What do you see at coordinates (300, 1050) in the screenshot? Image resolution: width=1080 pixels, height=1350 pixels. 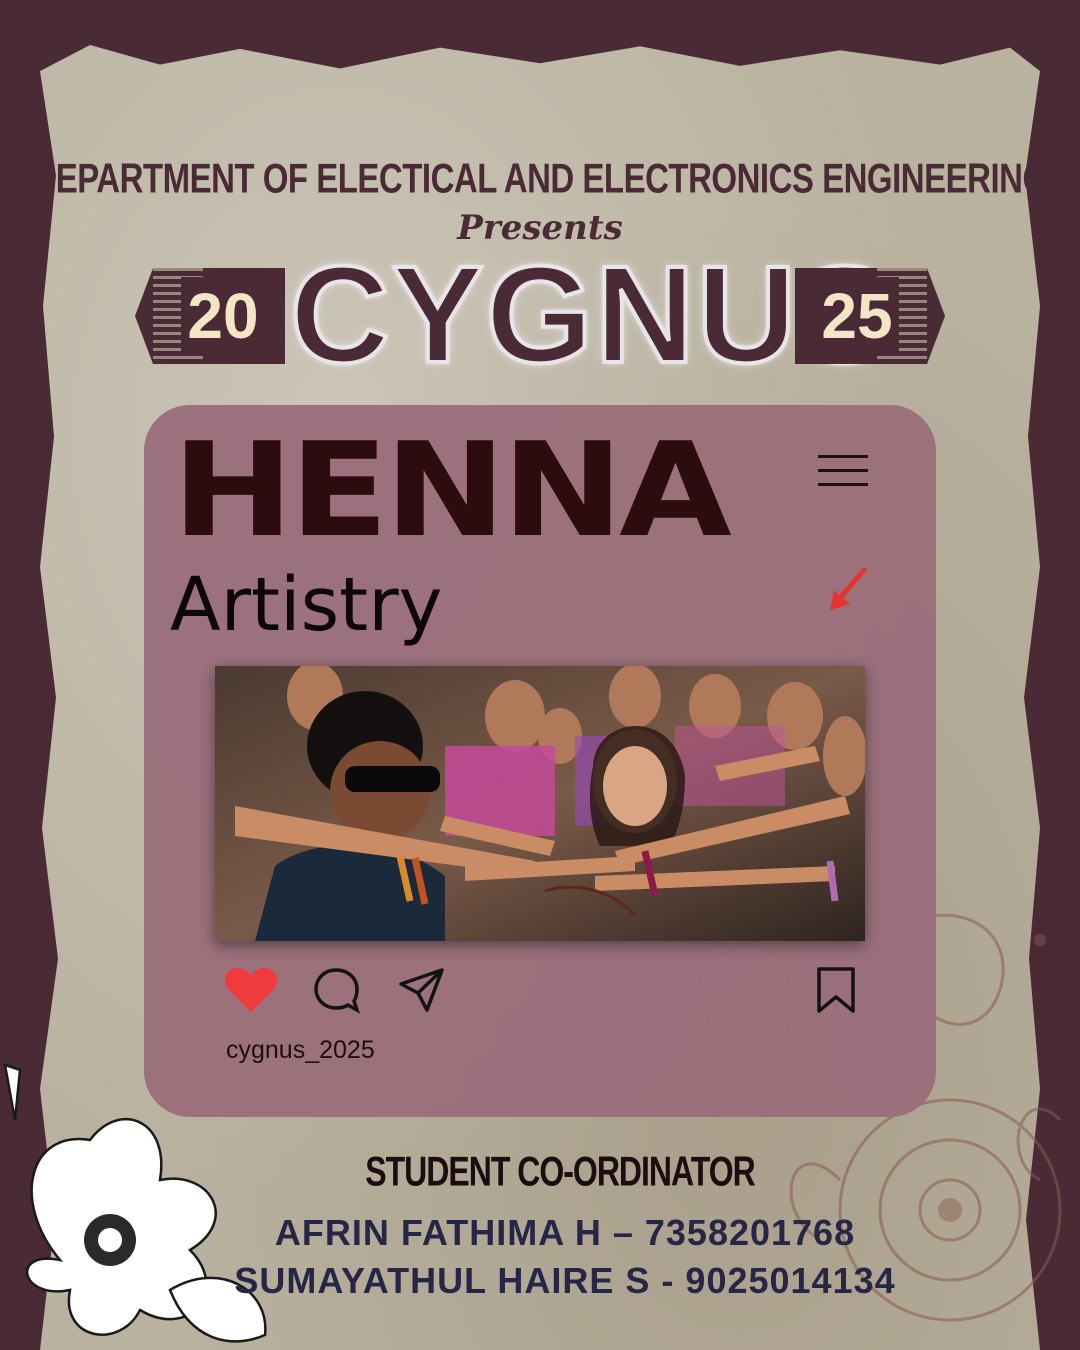 I see `post-username: cygnus_2025` at bounding box center [300, 1050].